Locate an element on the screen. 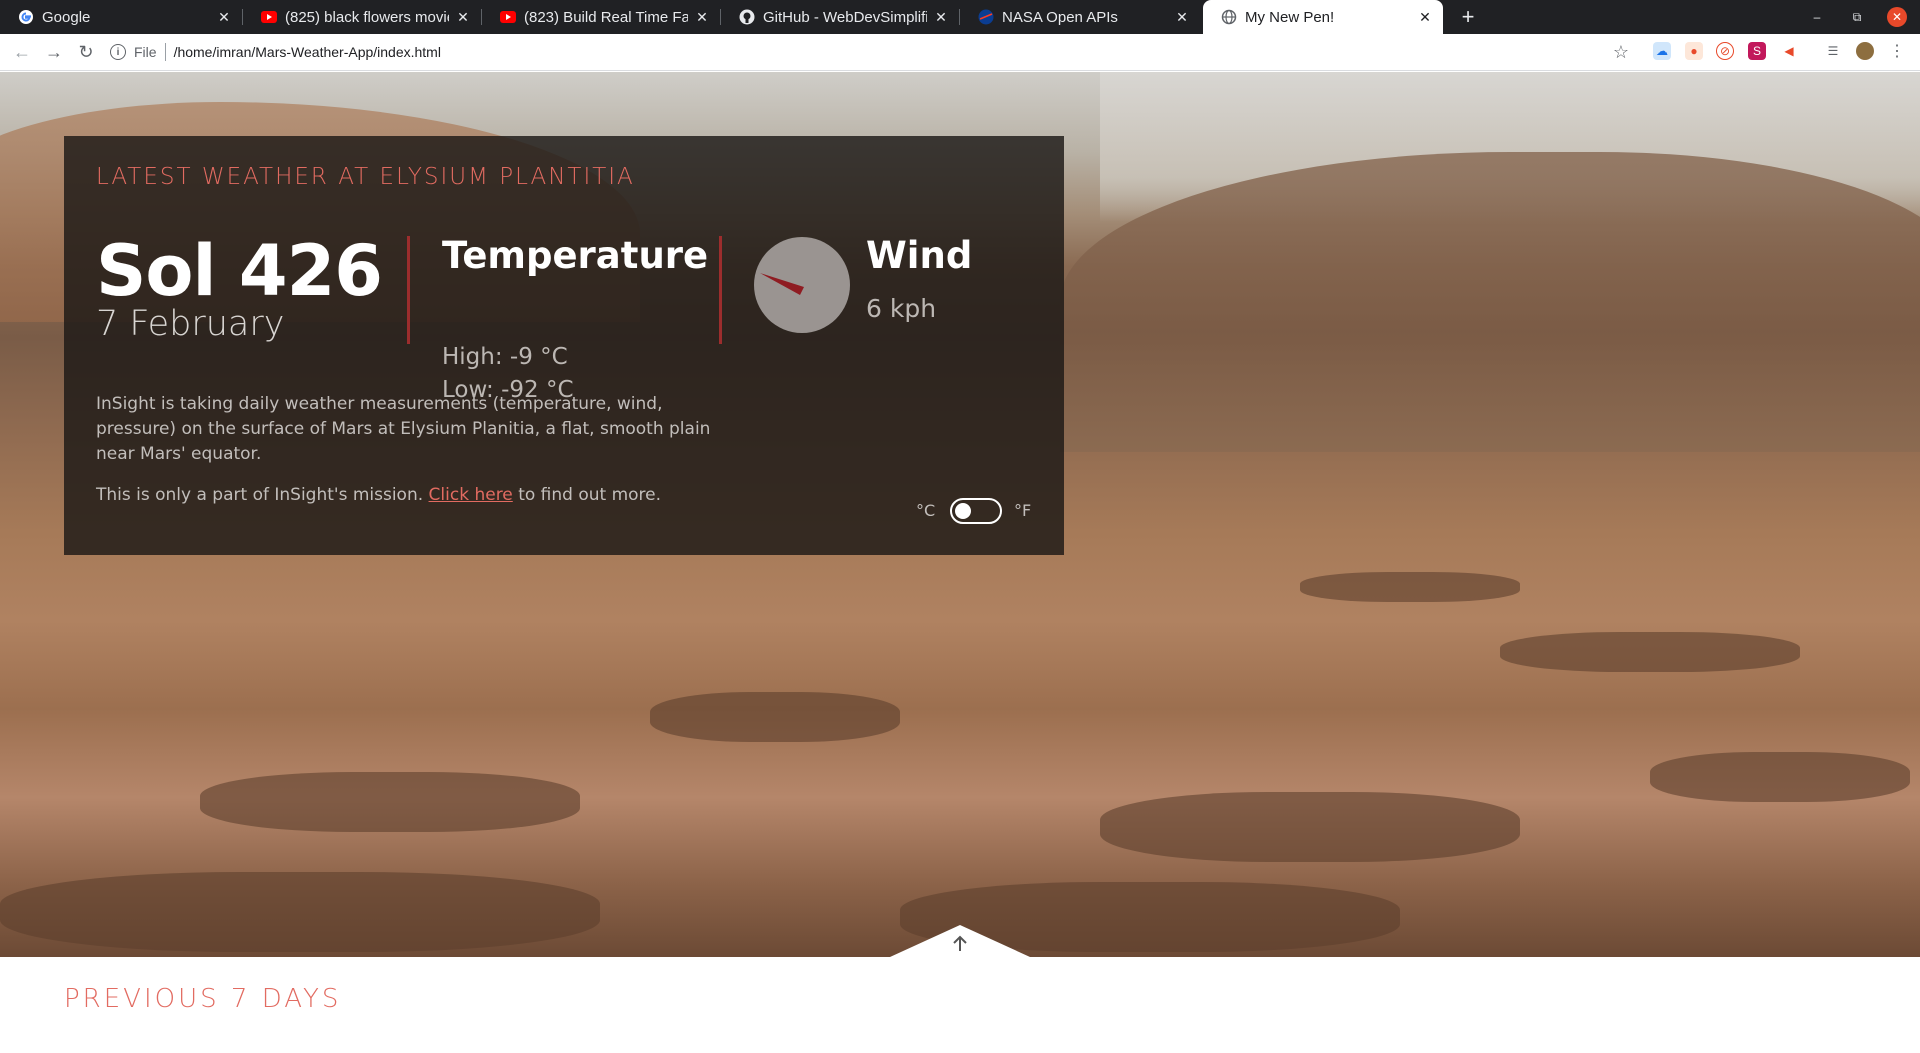  info-icon: i is located at coordinates (118, 52).